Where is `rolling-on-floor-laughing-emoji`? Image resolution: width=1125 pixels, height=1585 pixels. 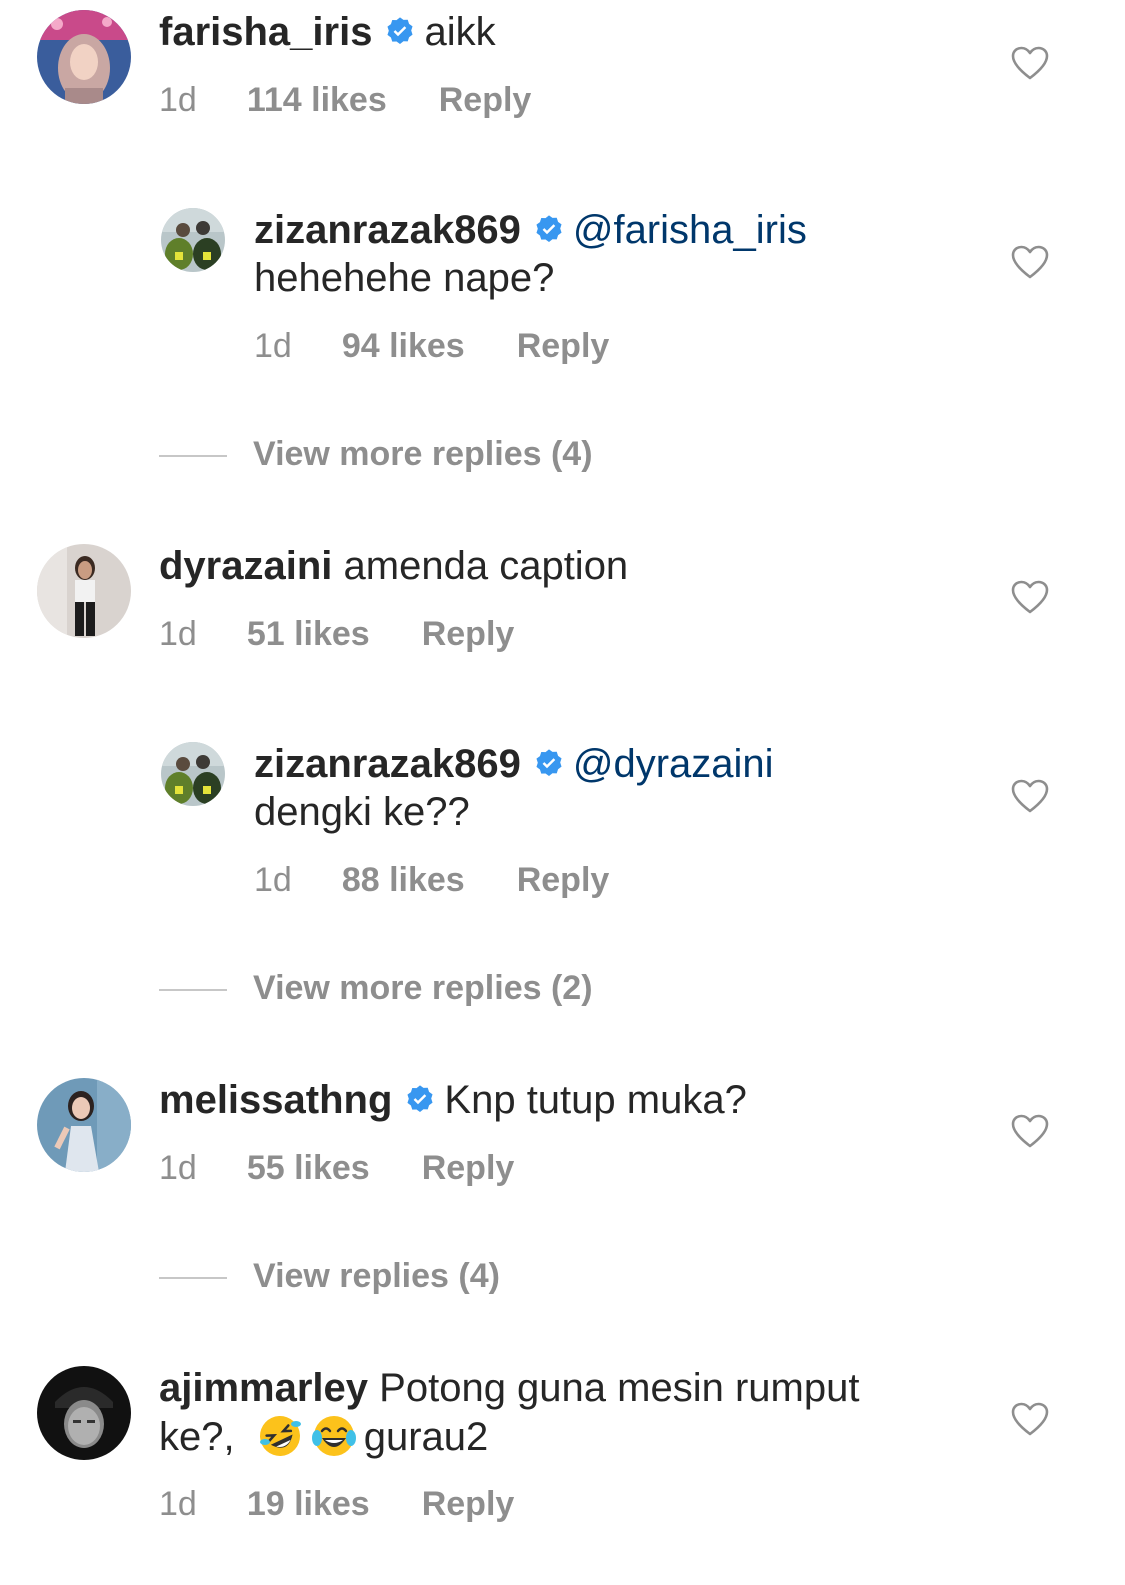 rolling-on-floor-laughing-emoji is located at coordinates (280, 1436).